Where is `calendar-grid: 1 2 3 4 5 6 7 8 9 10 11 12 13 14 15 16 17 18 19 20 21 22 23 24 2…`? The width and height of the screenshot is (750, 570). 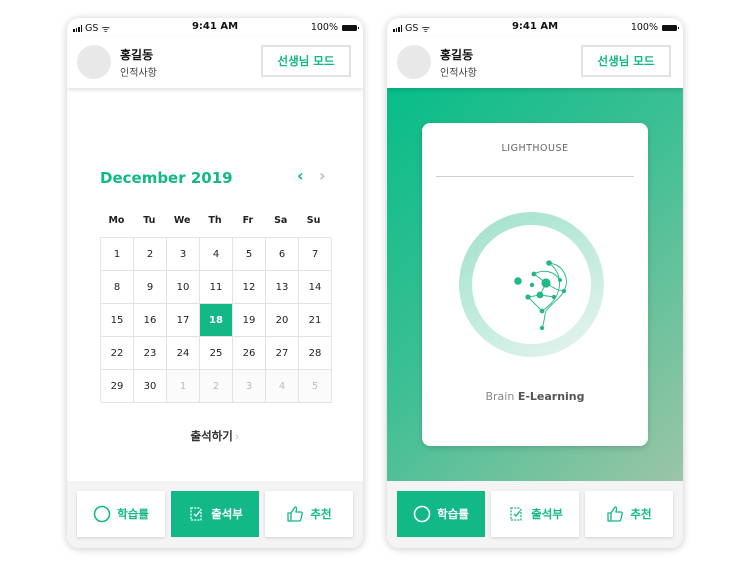
calendar-grid: 1 2 3 4 5 6 7 8 9 10 11 12 13 14 15 16 17 18 19 20 21 22 23 24 2… is located at coordinates (216, 320).